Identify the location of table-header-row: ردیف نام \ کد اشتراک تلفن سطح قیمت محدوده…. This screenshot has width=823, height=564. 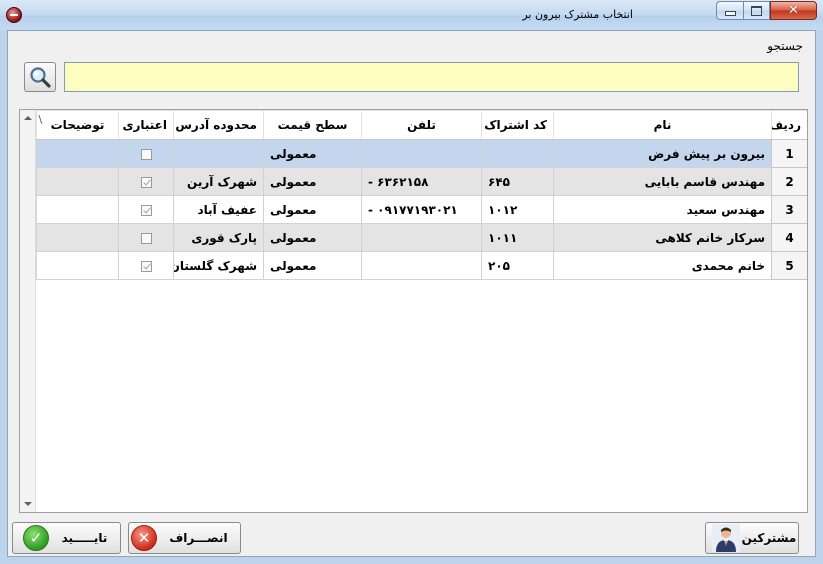
(421, 125).